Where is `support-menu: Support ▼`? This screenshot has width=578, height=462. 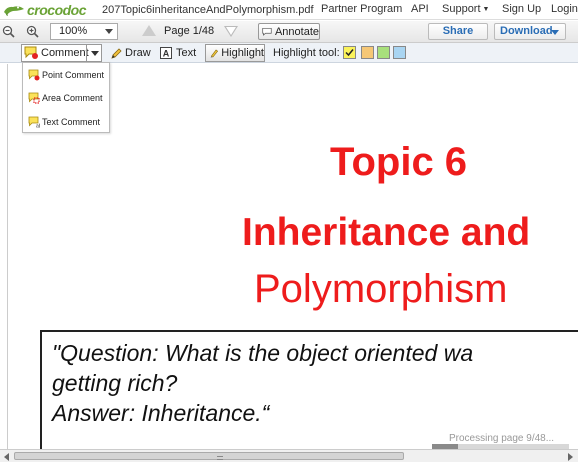
support-menu: Support ▼ is located at coordinates (465, 9).